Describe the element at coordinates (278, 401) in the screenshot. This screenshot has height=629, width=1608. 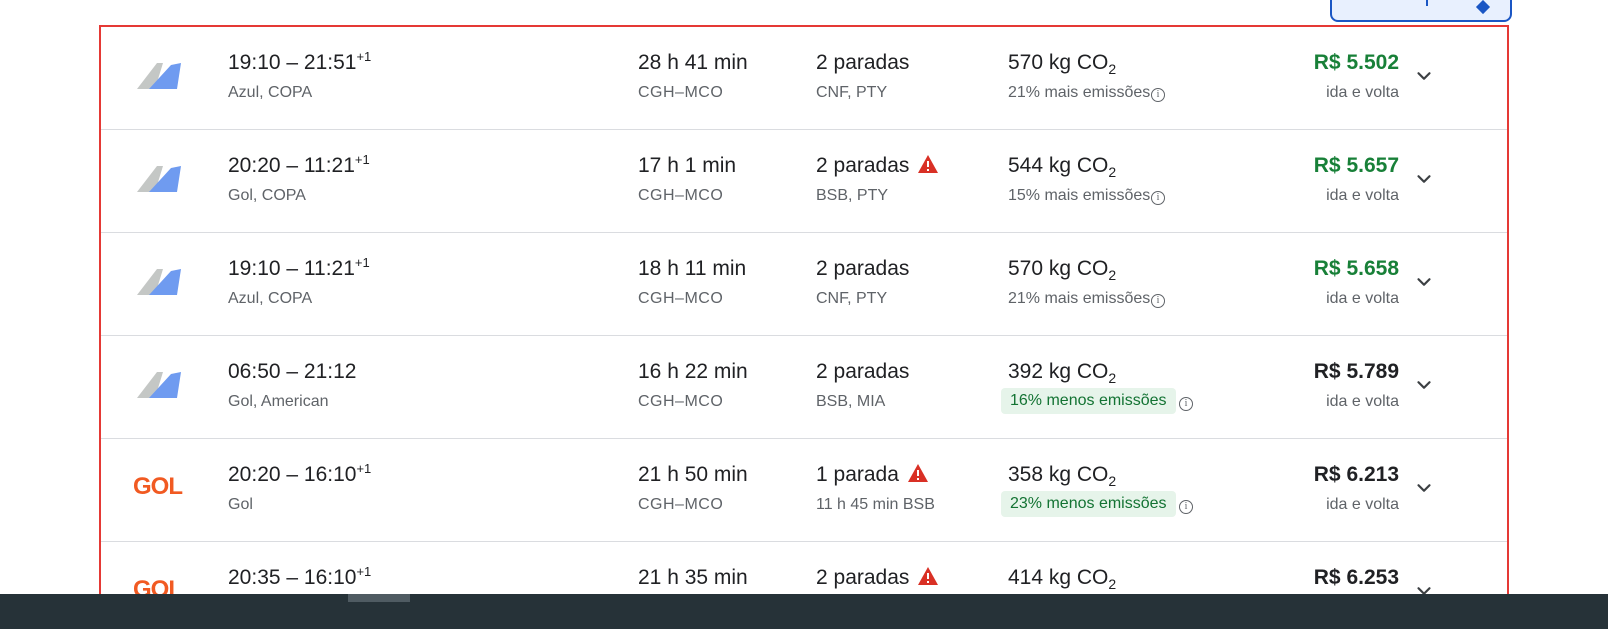
I see `airline-names: Gol, American` at that location.